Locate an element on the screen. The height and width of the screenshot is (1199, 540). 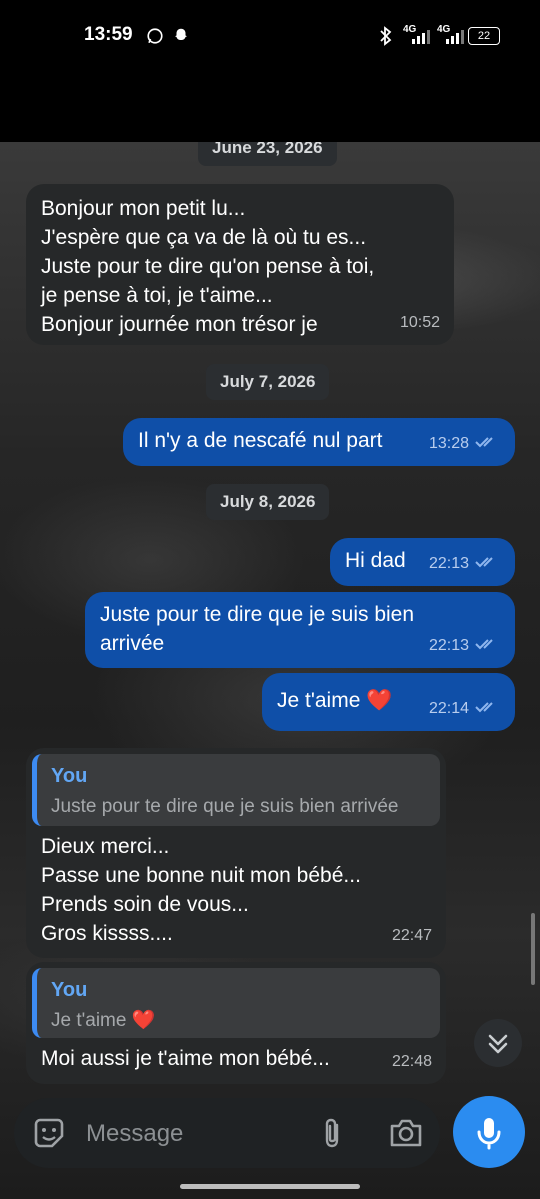
status-time: 13:59 is located at coordinates (108, 34).